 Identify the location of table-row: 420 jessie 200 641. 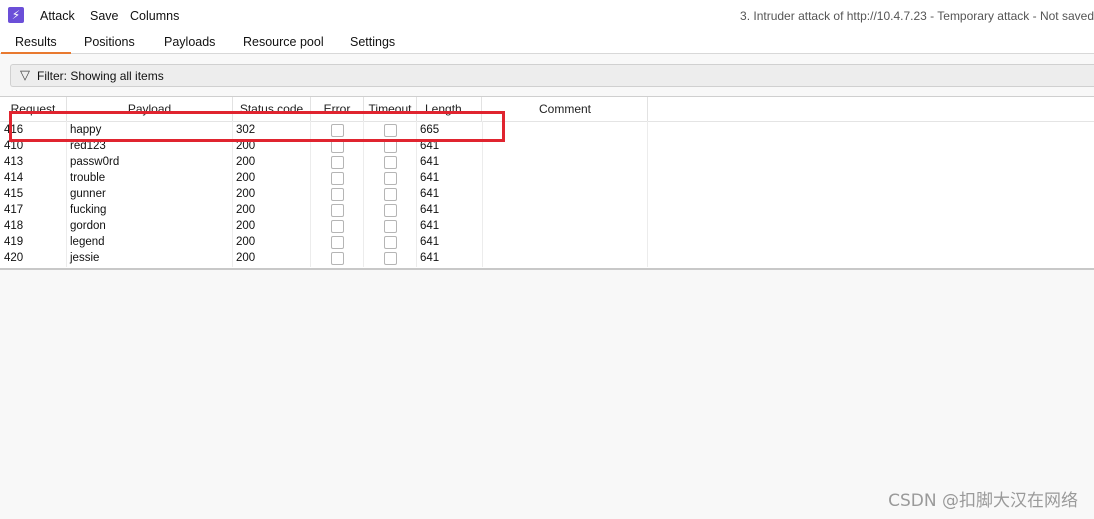
(324, 259).